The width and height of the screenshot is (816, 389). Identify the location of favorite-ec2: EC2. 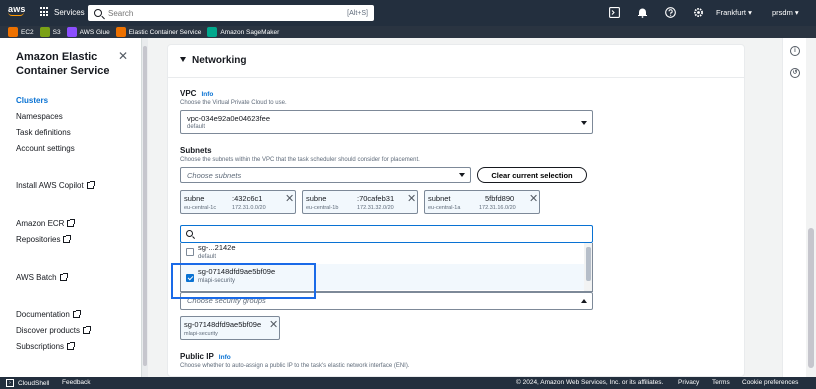
(21, 32).